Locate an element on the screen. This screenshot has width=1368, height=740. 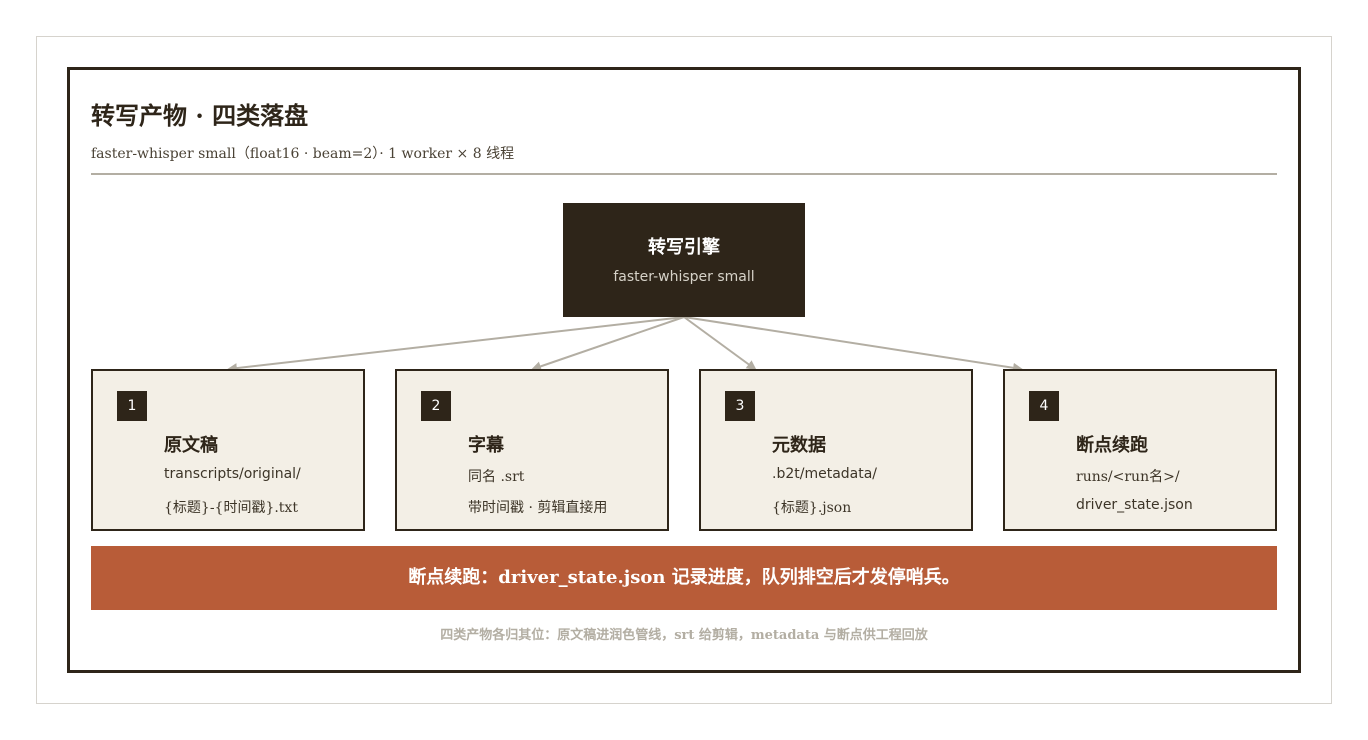
card-title: 断点续跑 is located at coordinates (1112, 445).